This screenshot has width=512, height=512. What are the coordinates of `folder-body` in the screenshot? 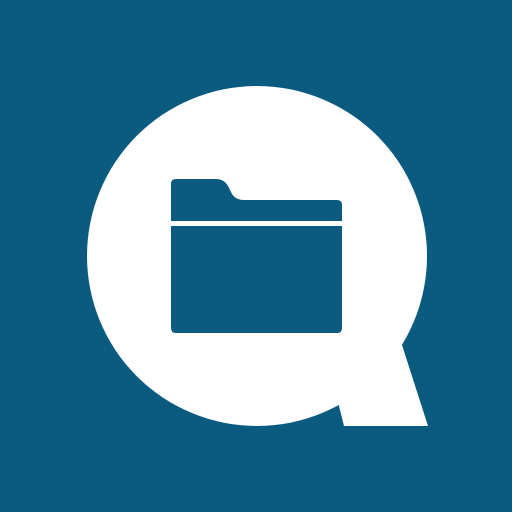 It's located at (256, 256).